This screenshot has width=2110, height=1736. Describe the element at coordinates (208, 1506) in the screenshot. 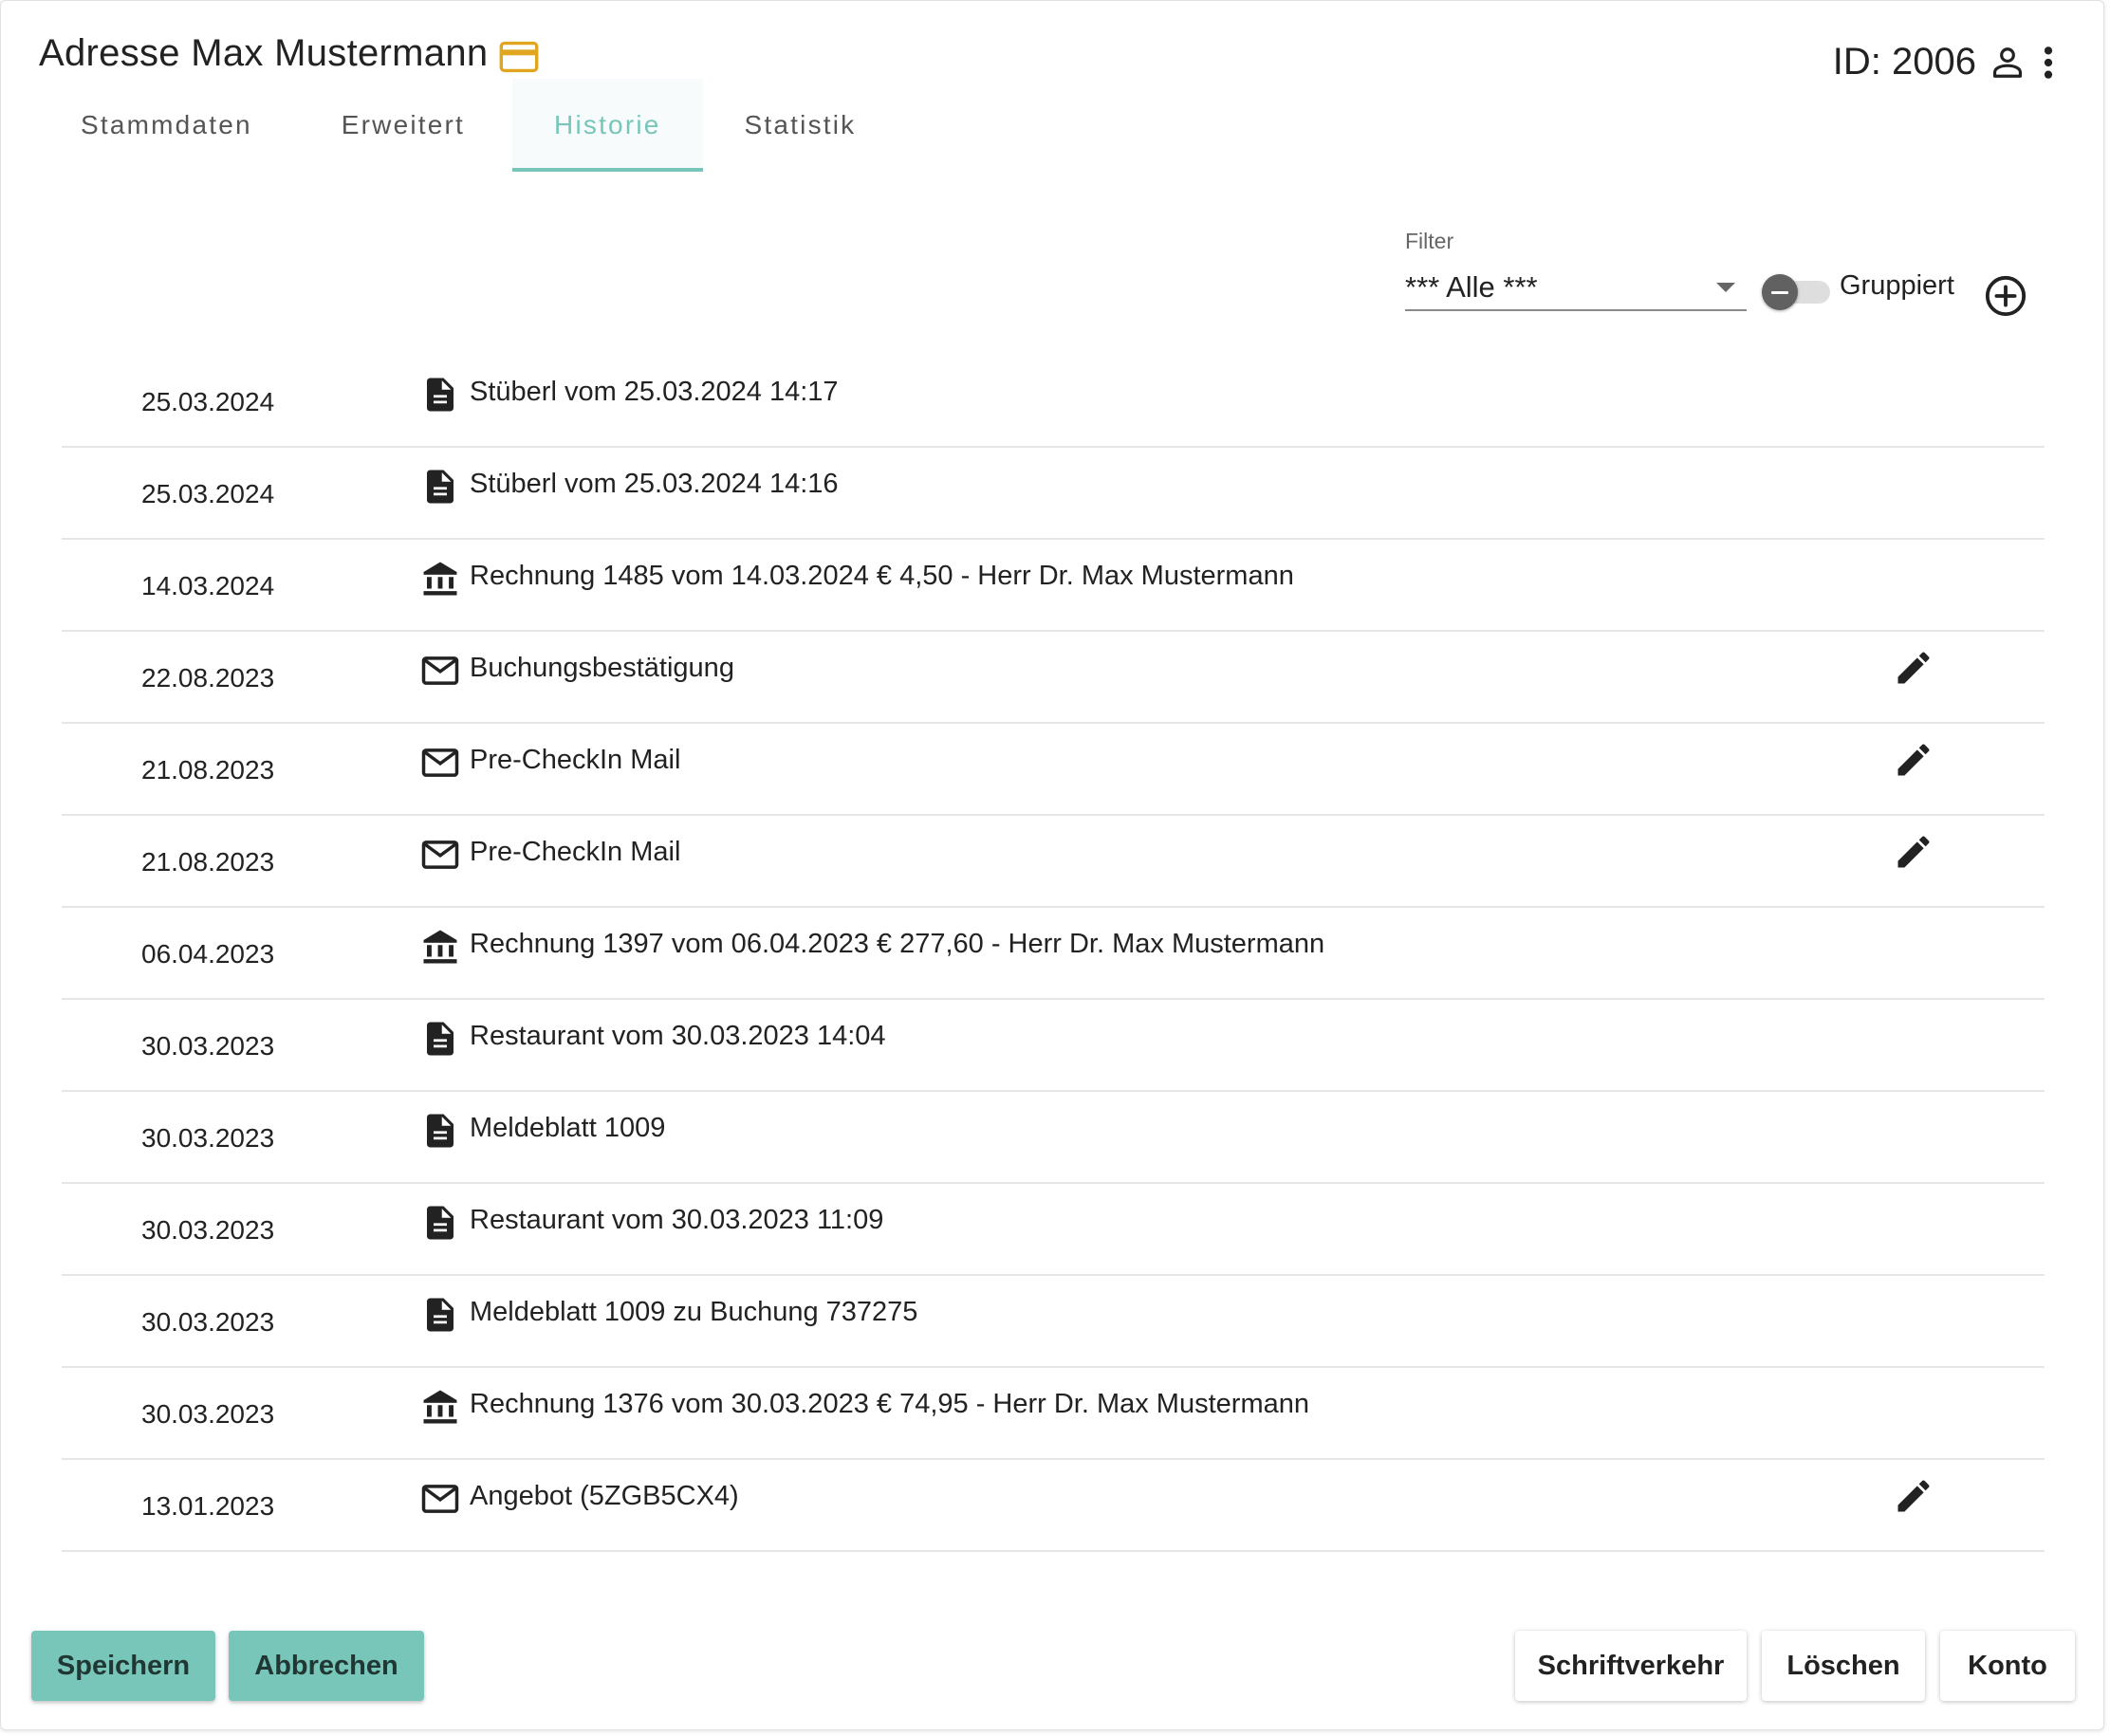

I see `history-date: 13.01.2023` at that location.